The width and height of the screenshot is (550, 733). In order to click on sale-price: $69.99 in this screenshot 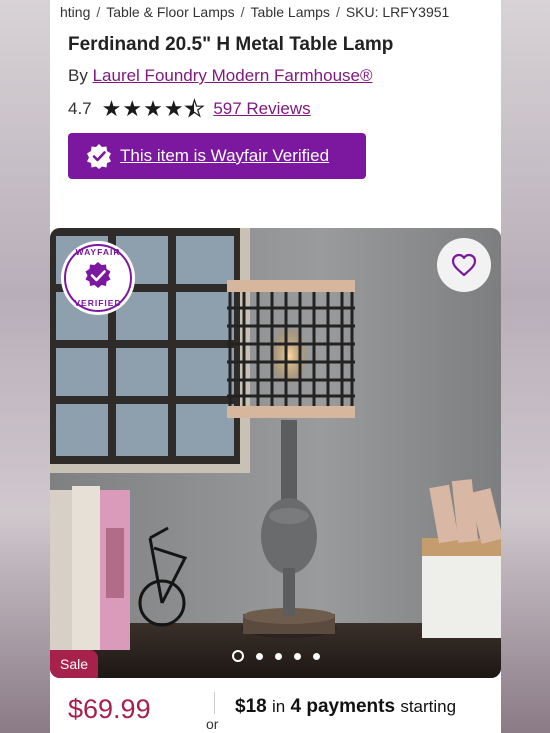, I will do `click(109, 709)`.